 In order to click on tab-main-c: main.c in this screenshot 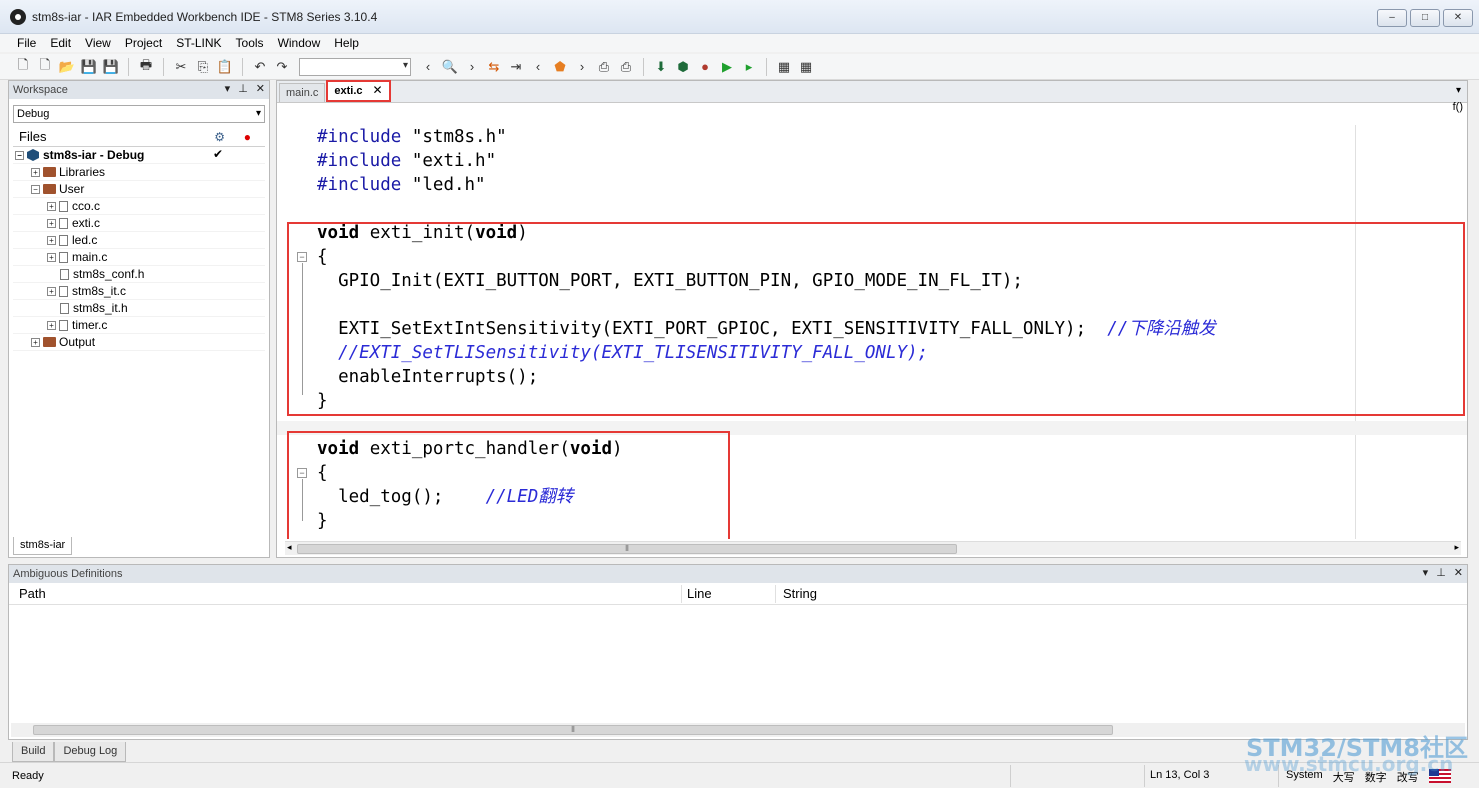, I will do `click(302, 92)`.